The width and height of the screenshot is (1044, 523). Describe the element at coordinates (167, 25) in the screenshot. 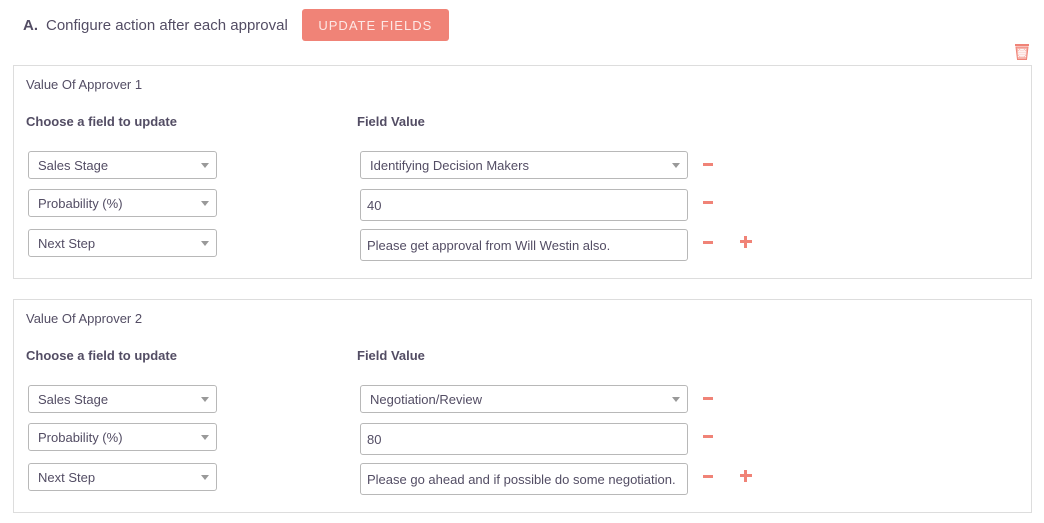

I see `section-title: Configure action after each approval` at that location.